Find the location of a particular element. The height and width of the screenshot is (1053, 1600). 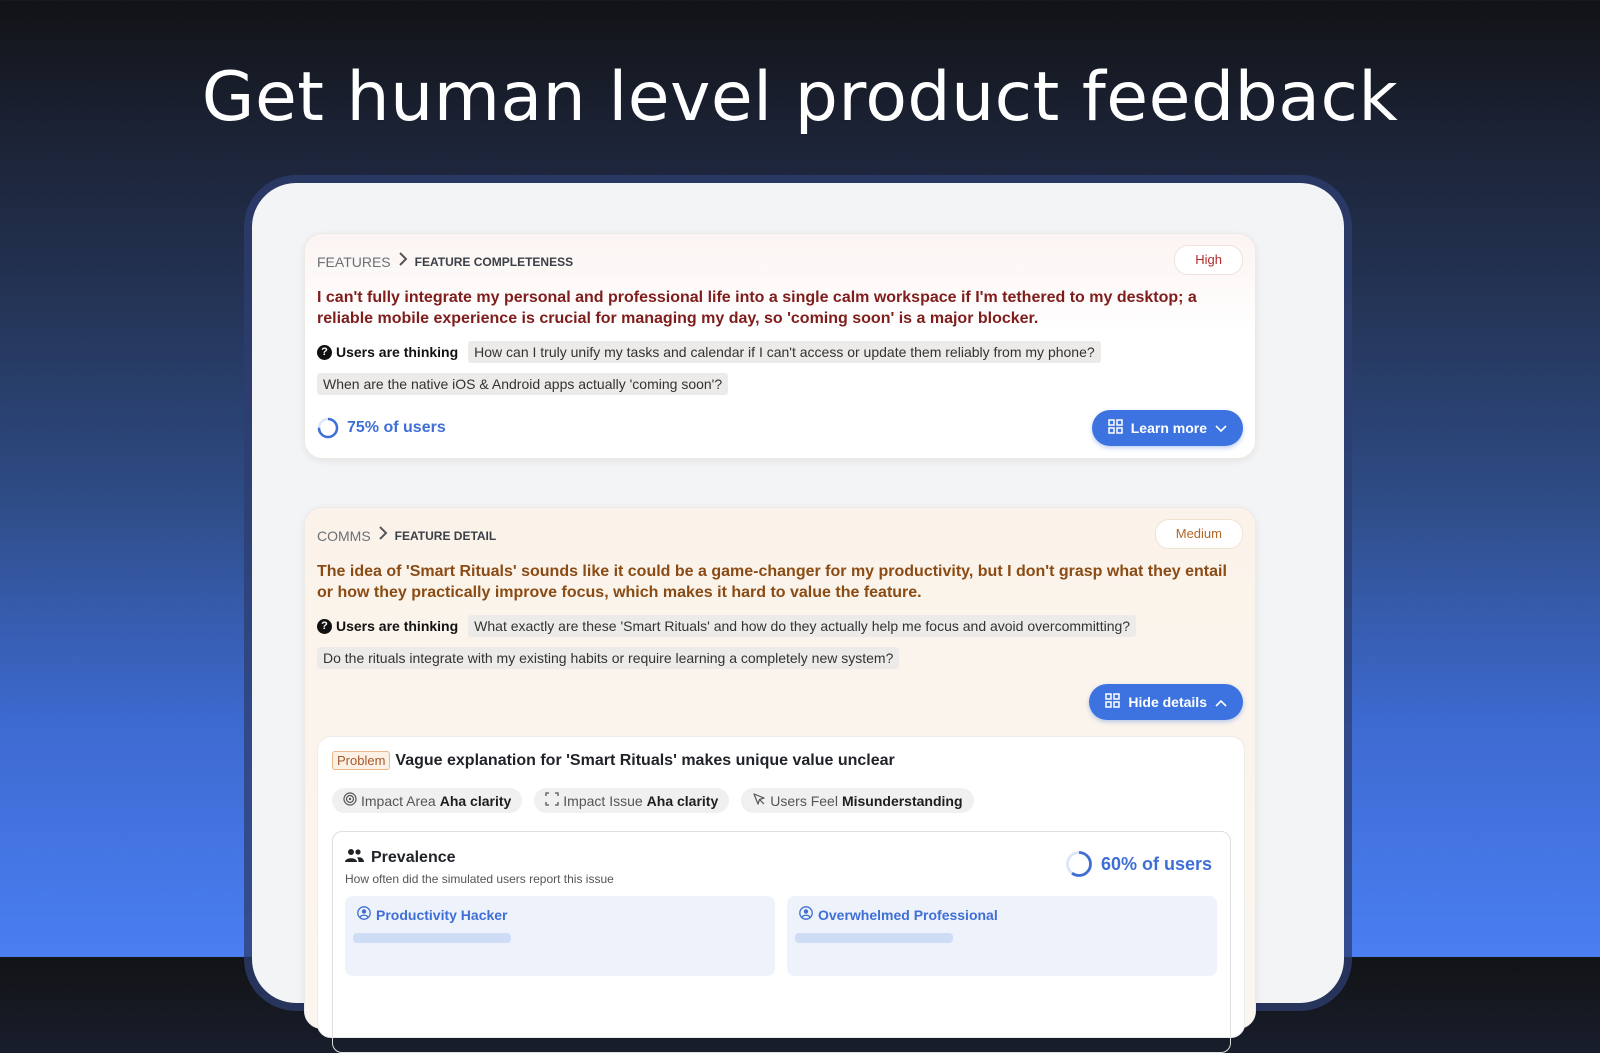

users-feel-pill: Users Feel Misunderstanding is located at coordinates (857, 800).